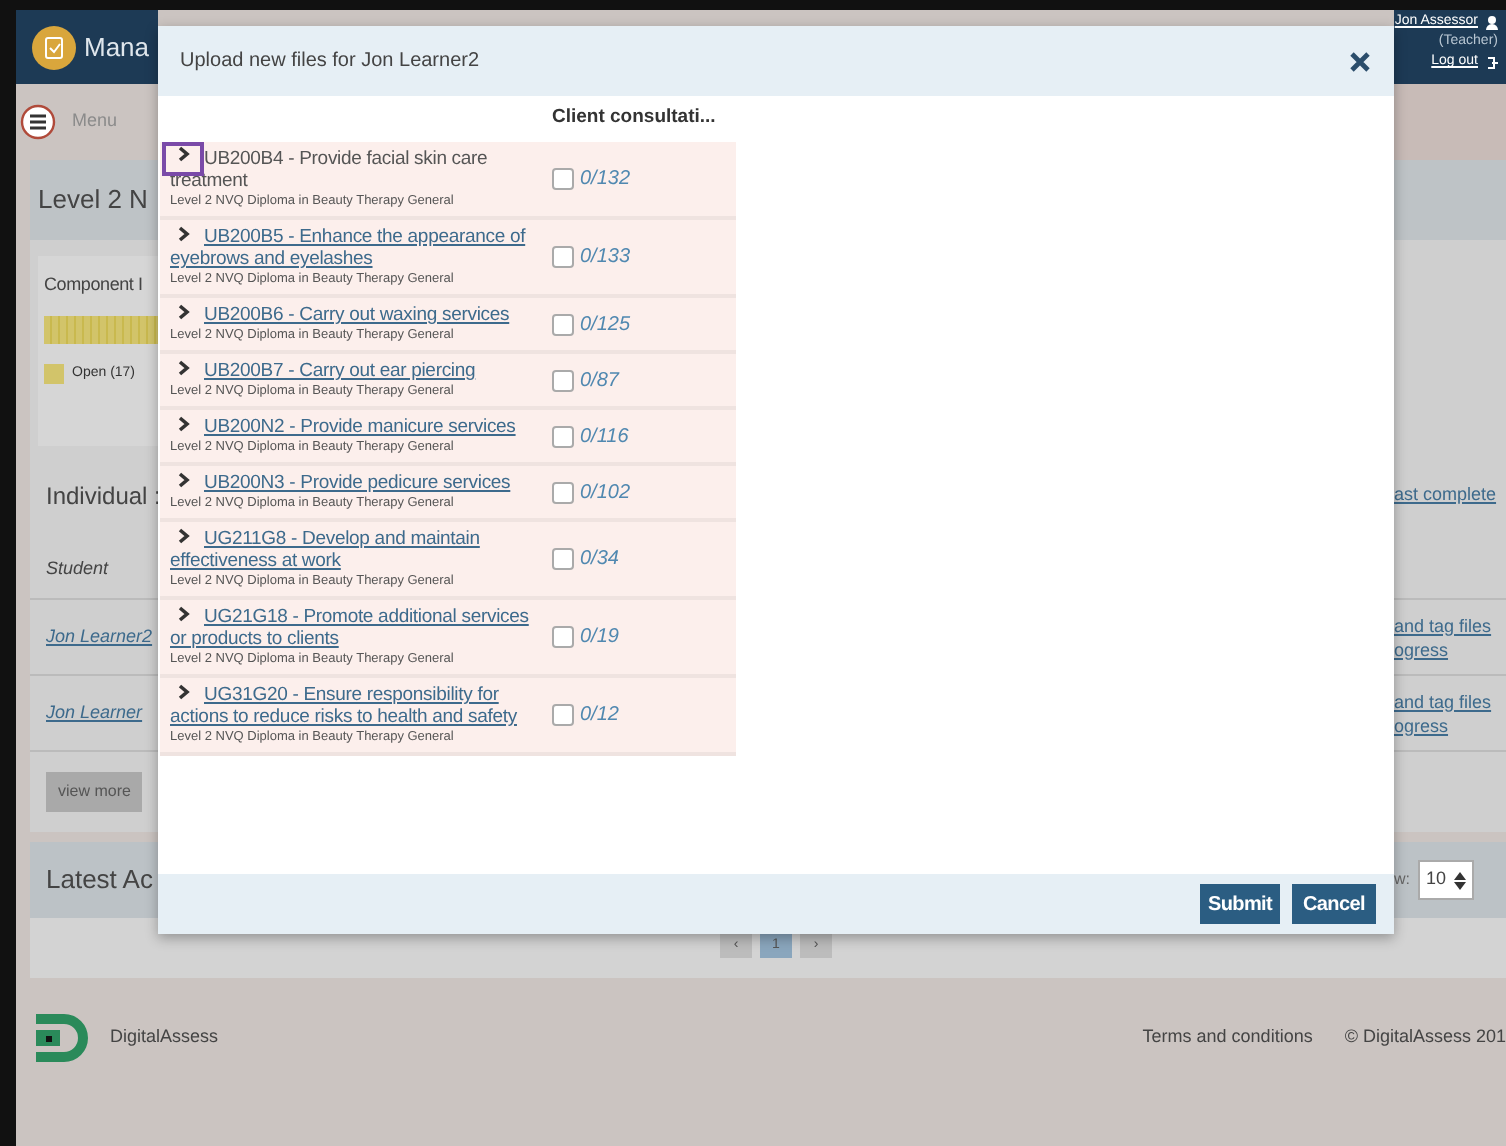 The image size is (1506, 1146). I want to click on show-label: w:, so click(1402, 880).